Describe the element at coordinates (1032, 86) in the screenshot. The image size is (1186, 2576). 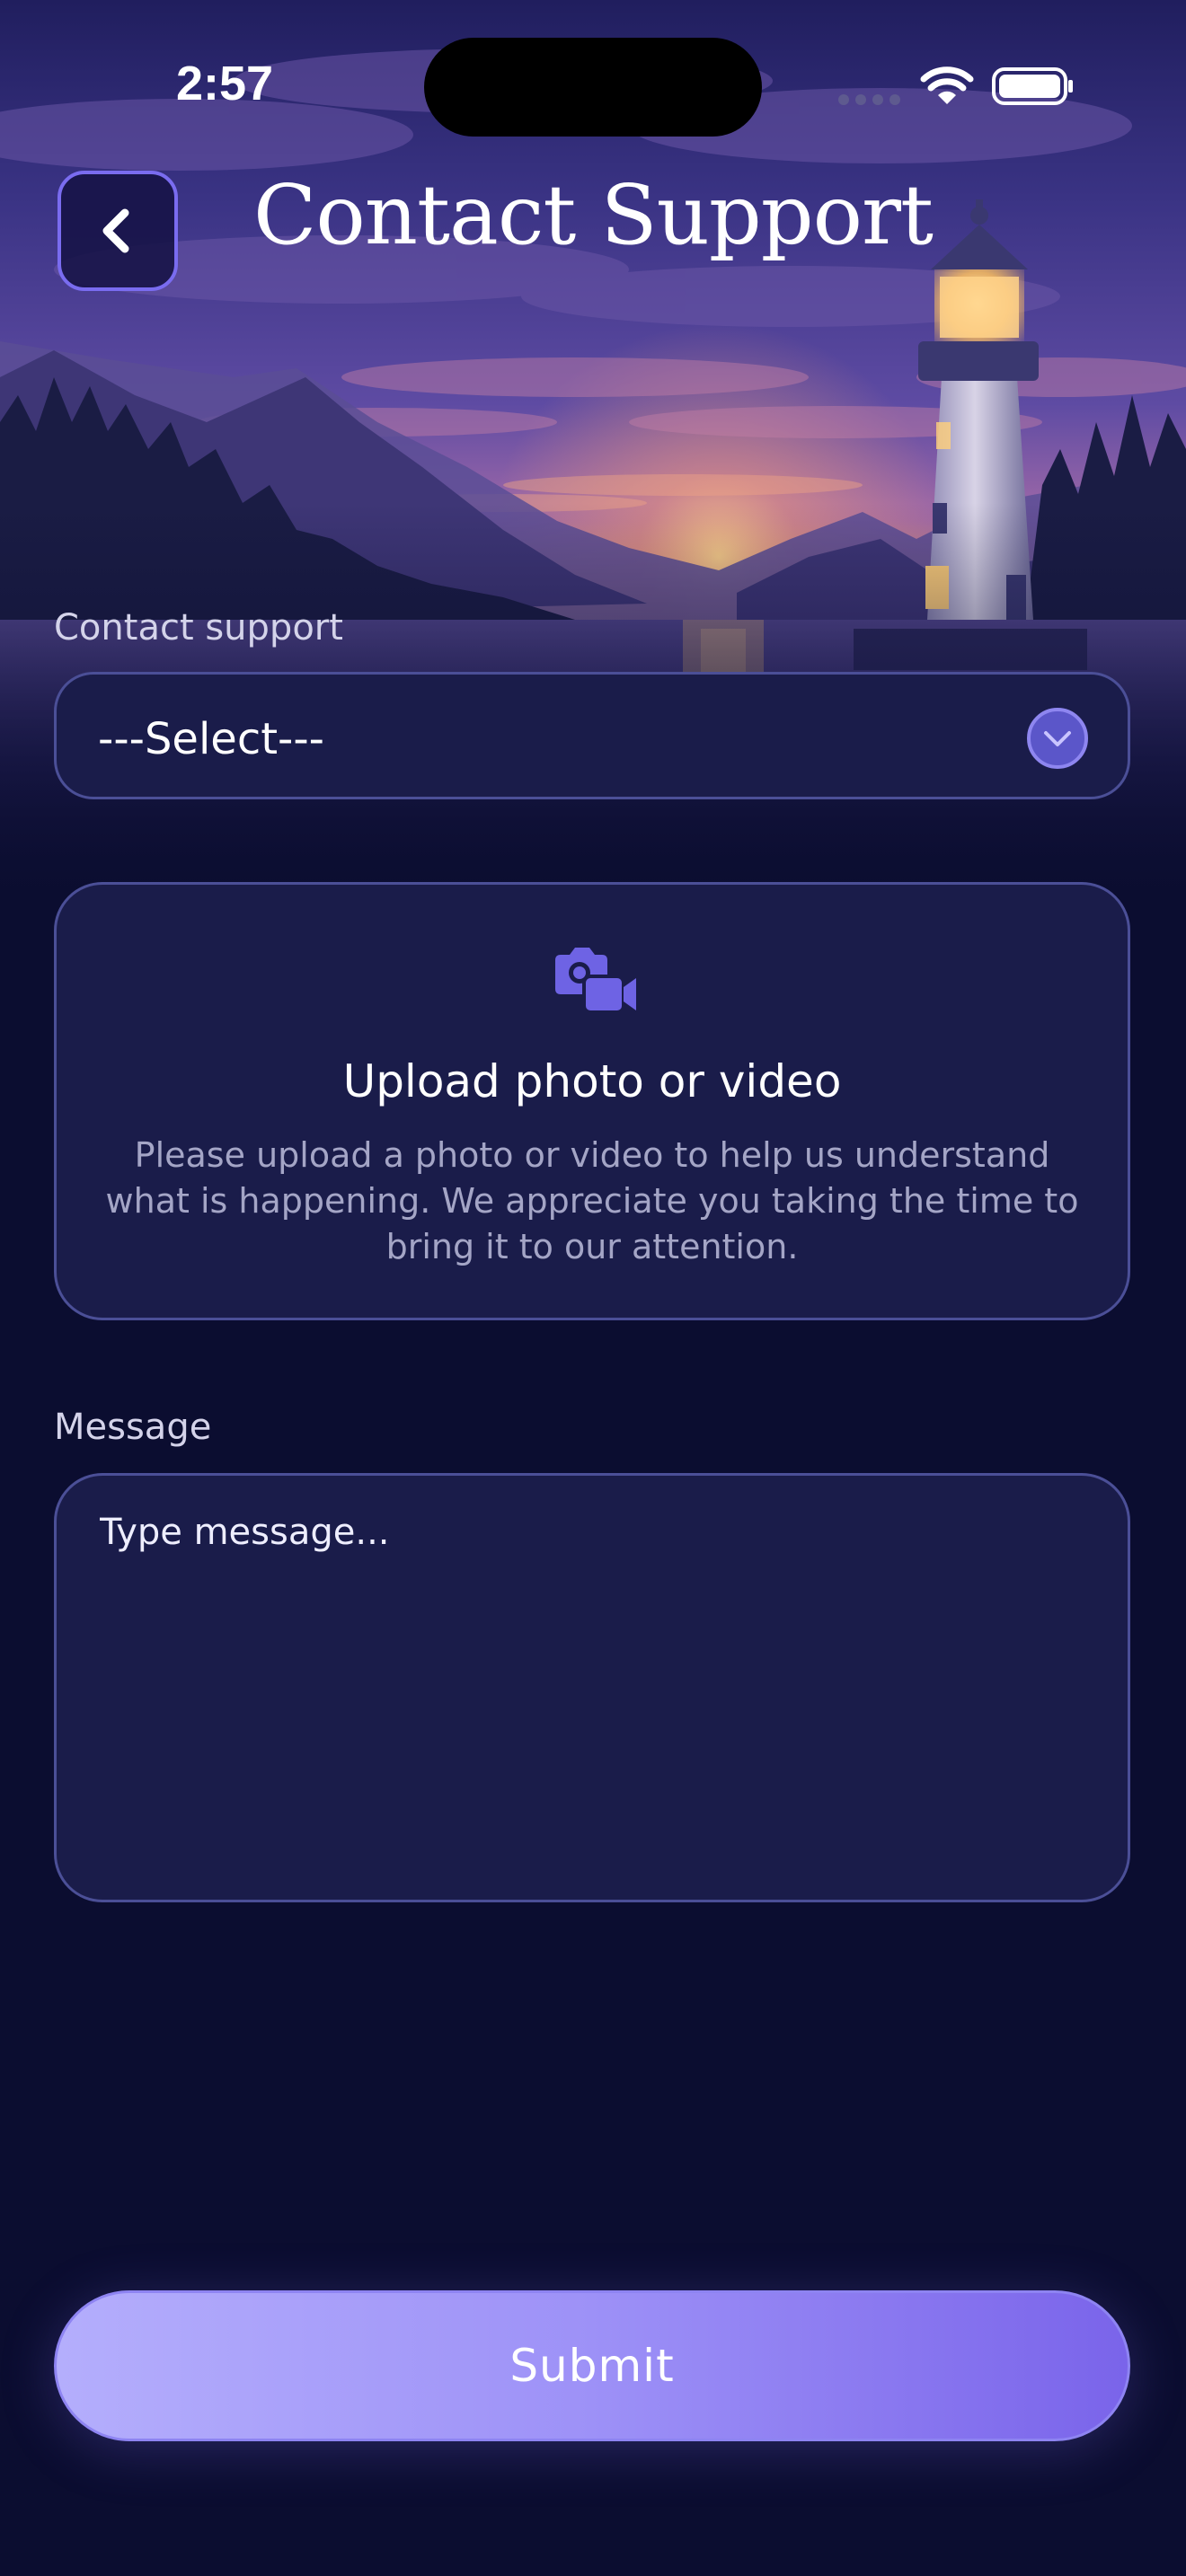
I see `battery-icon` at that location.